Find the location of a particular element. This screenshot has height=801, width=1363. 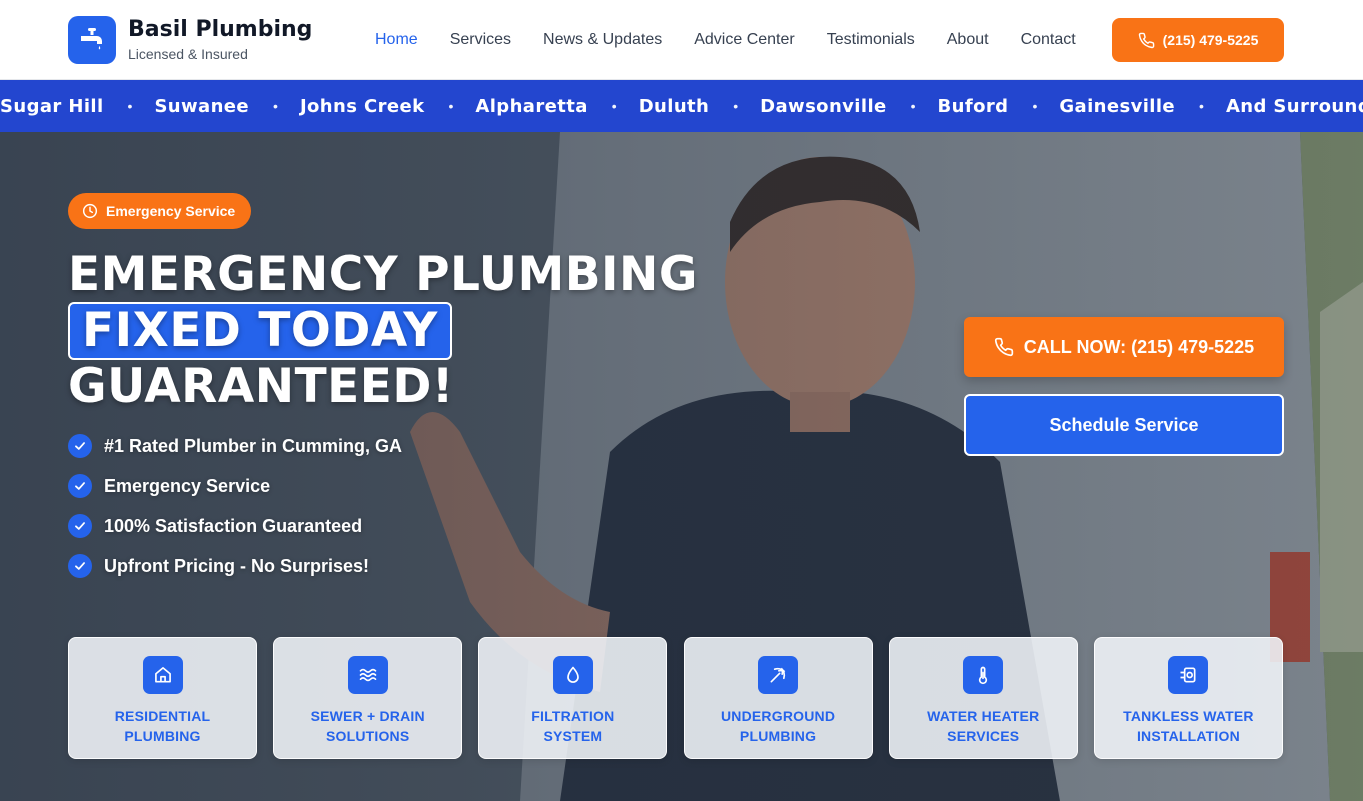

thermometer-icon is located at coordinates (983, 675).